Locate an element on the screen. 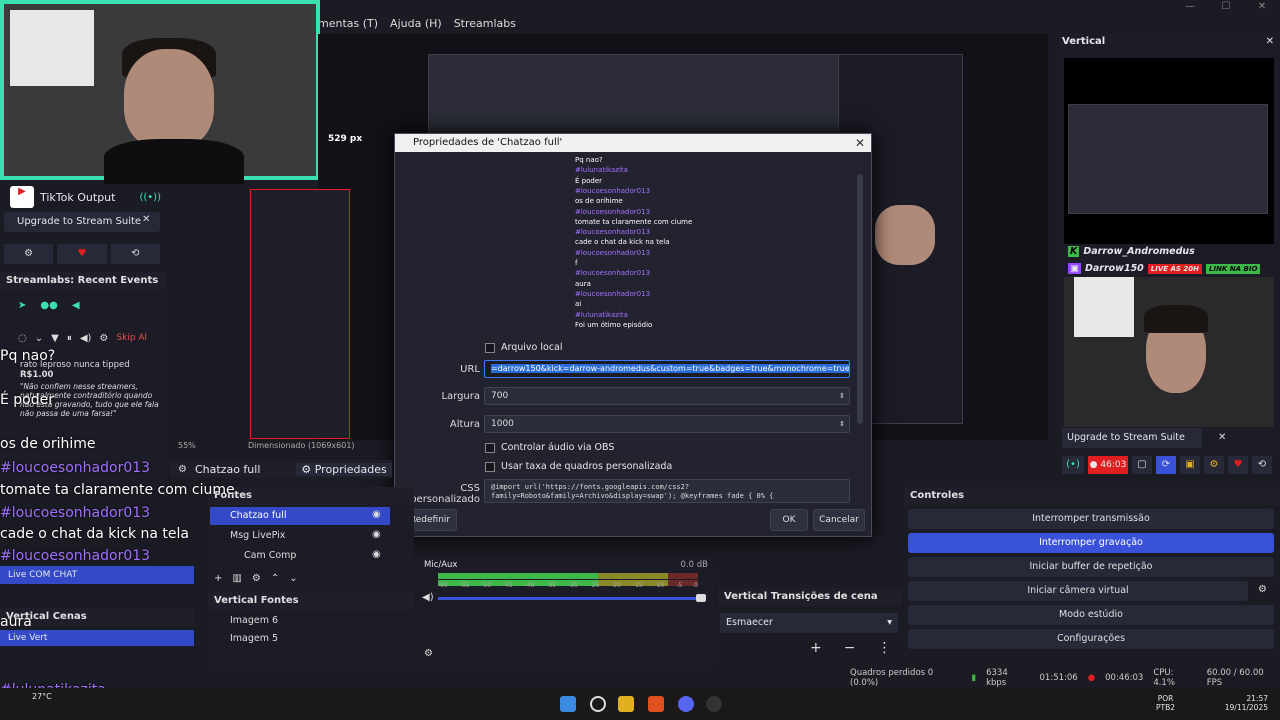 The width and height of the screenshot is (1280, 720). source-item-camcomp: Cam Comp is located at coordinates (309, 556).